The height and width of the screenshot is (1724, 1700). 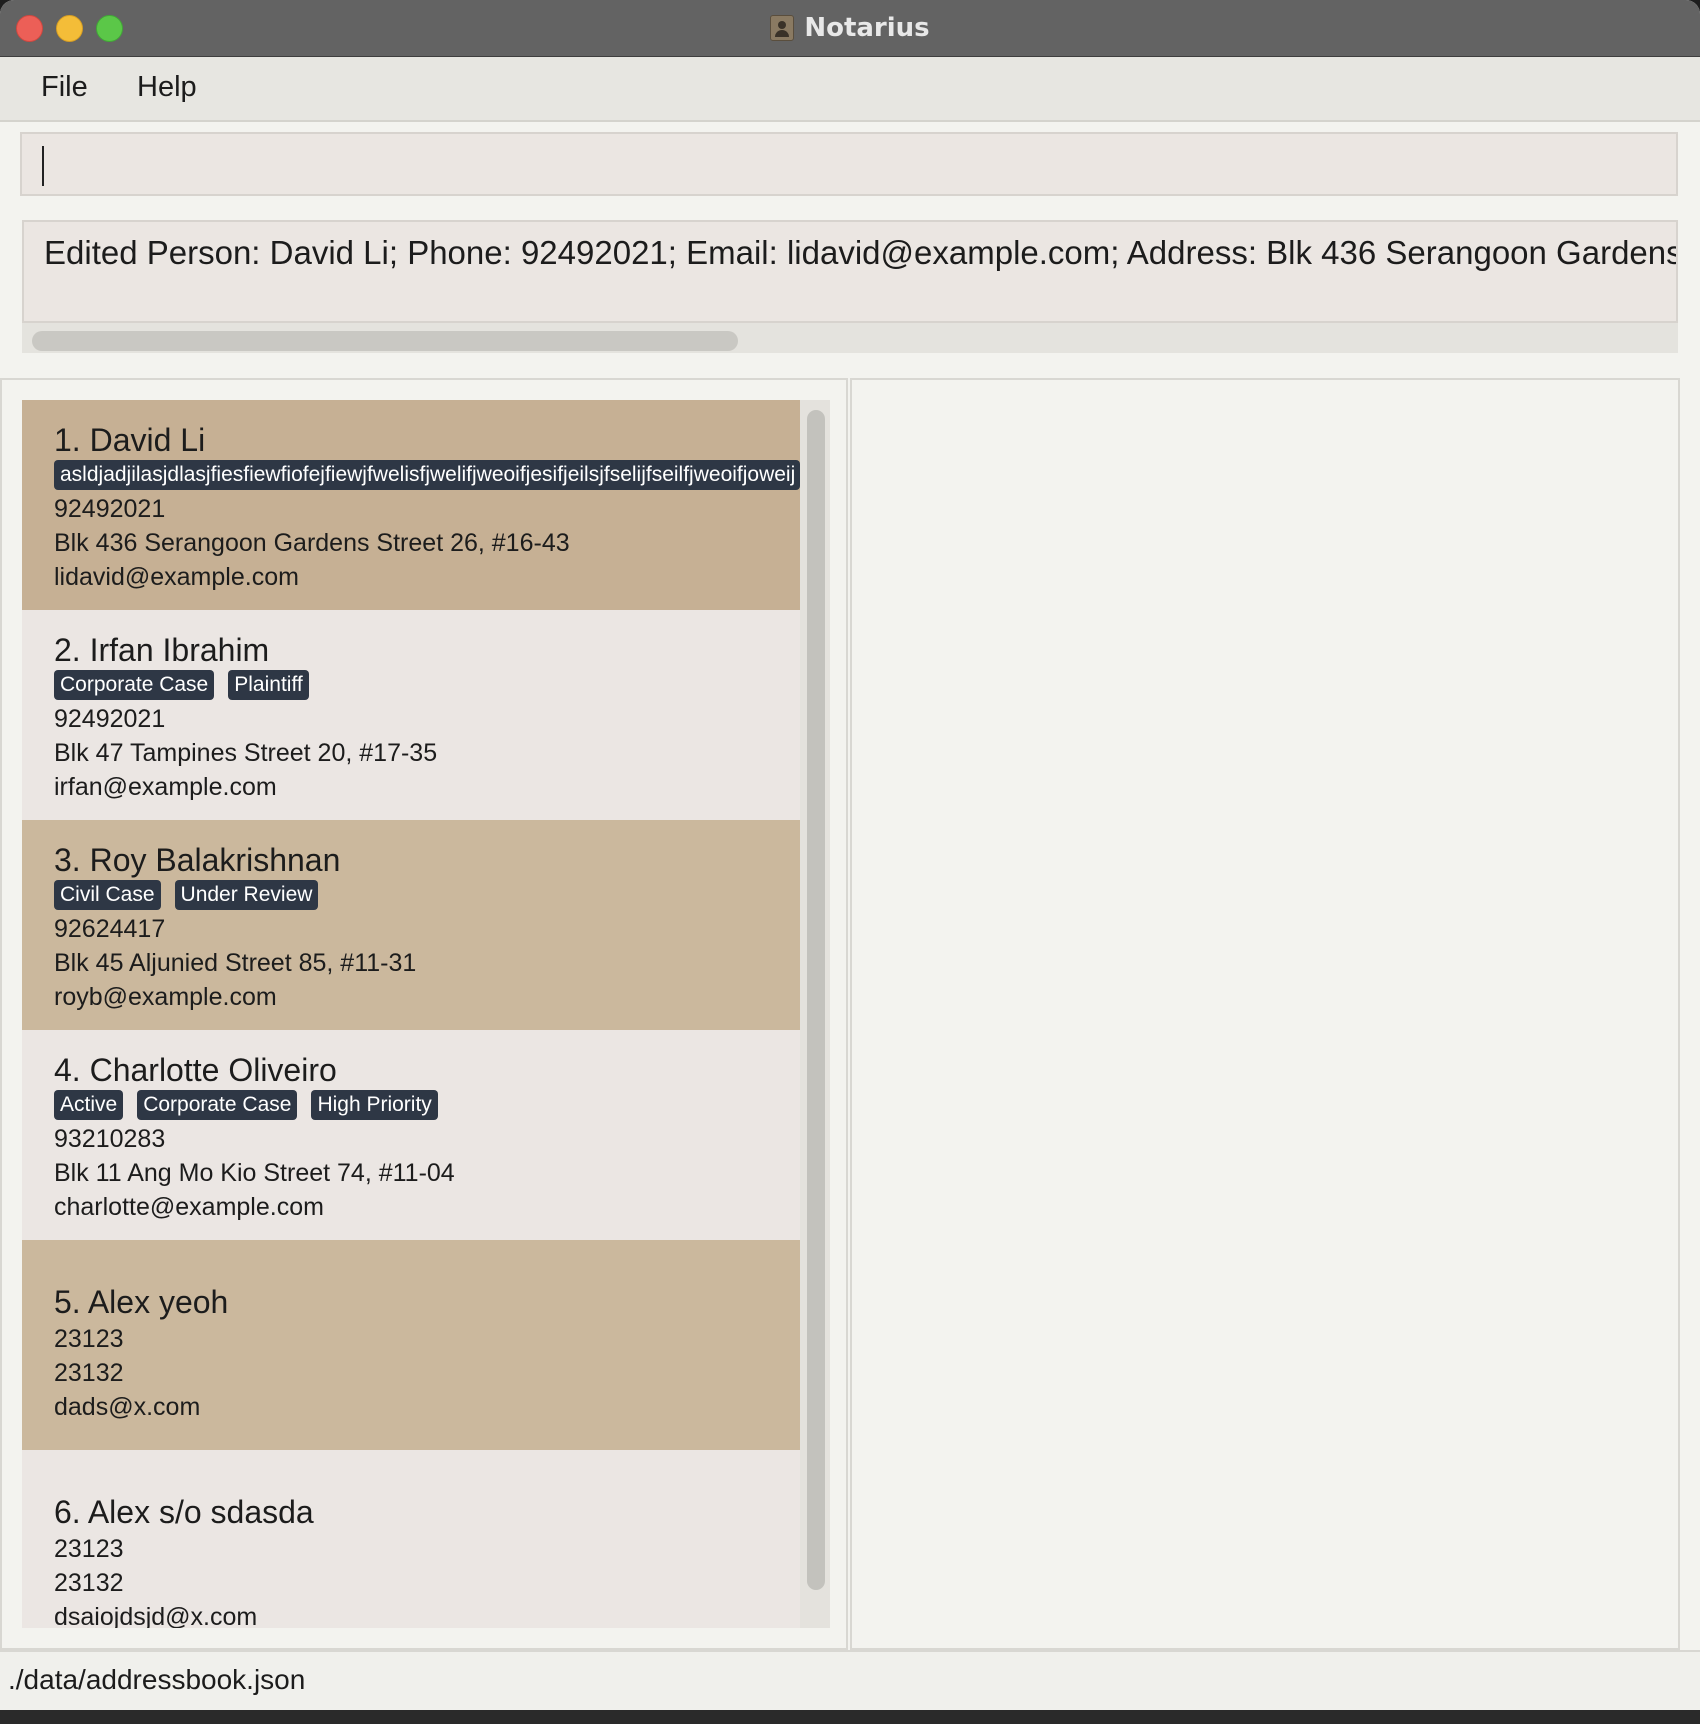 I want to click on menu-help: Help, so click(x=167, y=87).